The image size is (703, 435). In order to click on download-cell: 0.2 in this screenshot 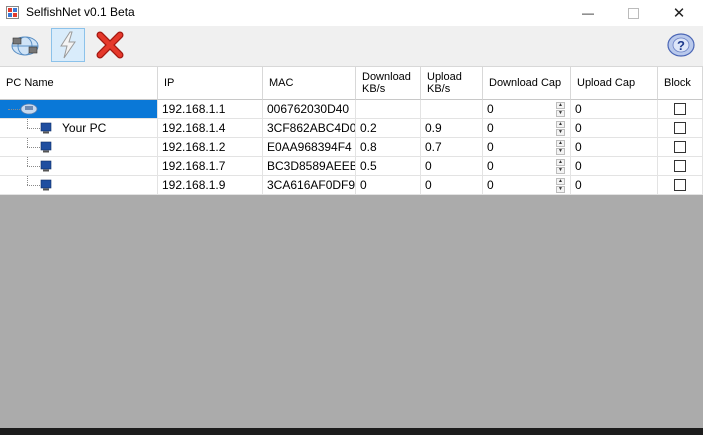, I will do `click(388, 128)`.